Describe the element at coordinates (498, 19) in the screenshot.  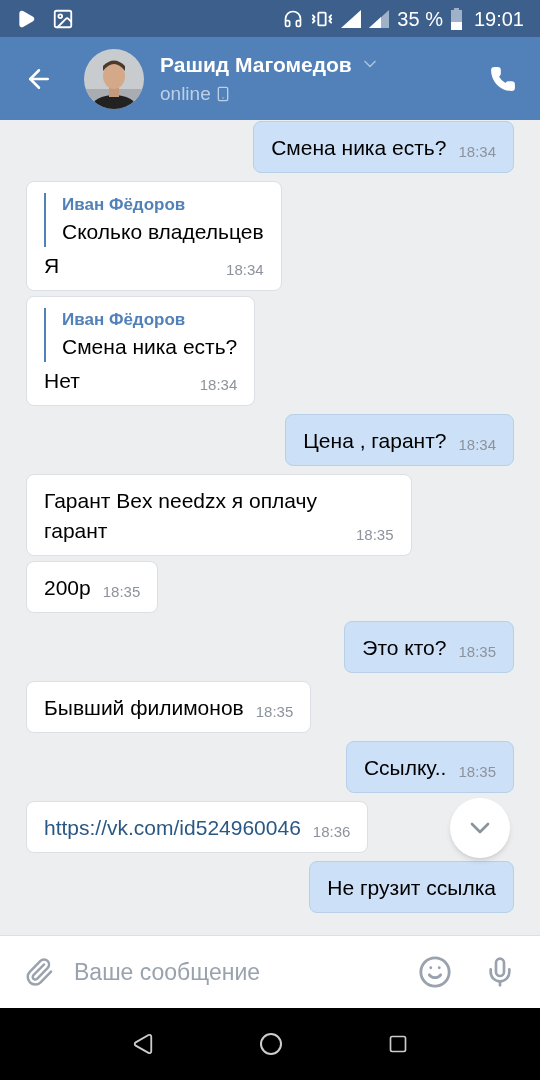
I see `clock: 19:01` at that location.